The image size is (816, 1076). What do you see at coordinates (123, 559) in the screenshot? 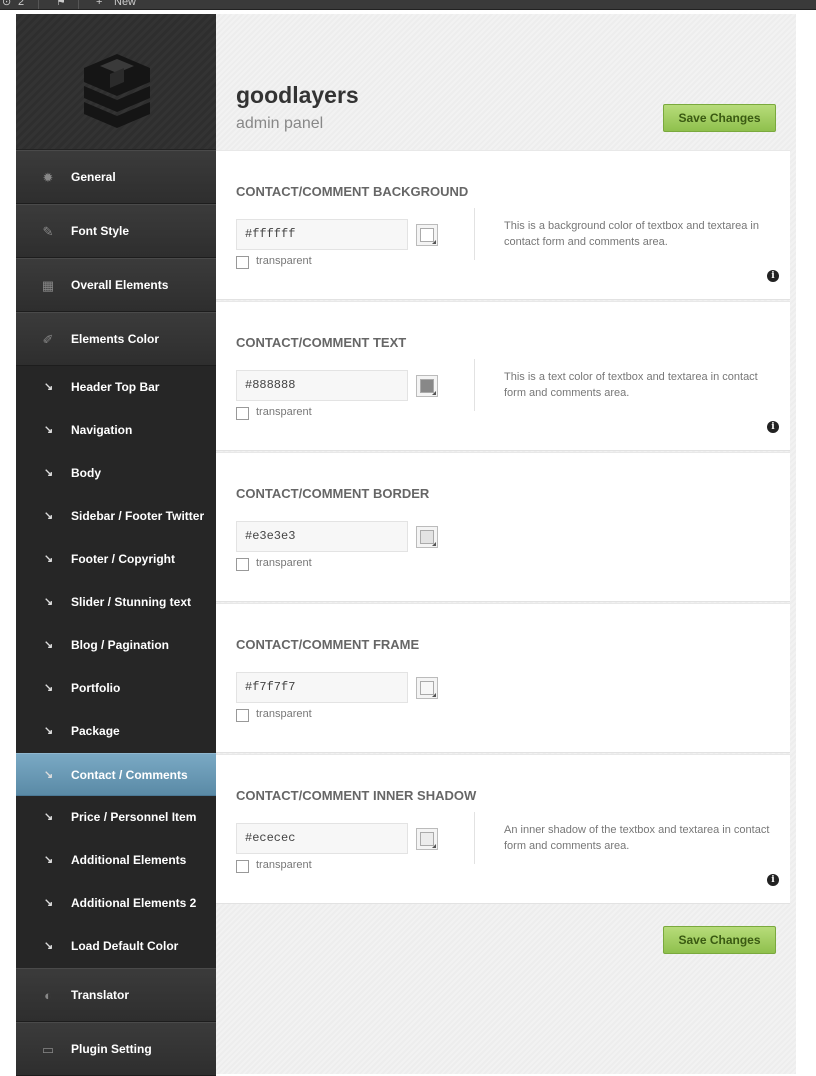
I see `sidebar-subitem-label: Footer / Copyright` at bounding box center [123, 559].